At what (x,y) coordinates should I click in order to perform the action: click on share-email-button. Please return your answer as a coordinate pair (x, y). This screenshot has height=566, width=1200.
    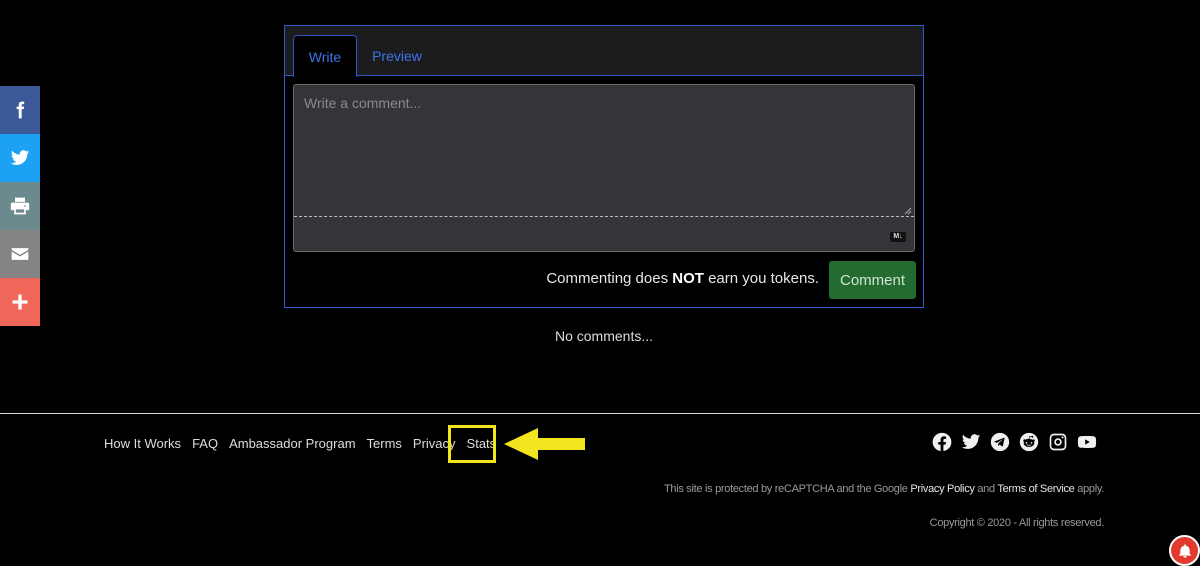
    Looking at the image, I should click on (20, 254).